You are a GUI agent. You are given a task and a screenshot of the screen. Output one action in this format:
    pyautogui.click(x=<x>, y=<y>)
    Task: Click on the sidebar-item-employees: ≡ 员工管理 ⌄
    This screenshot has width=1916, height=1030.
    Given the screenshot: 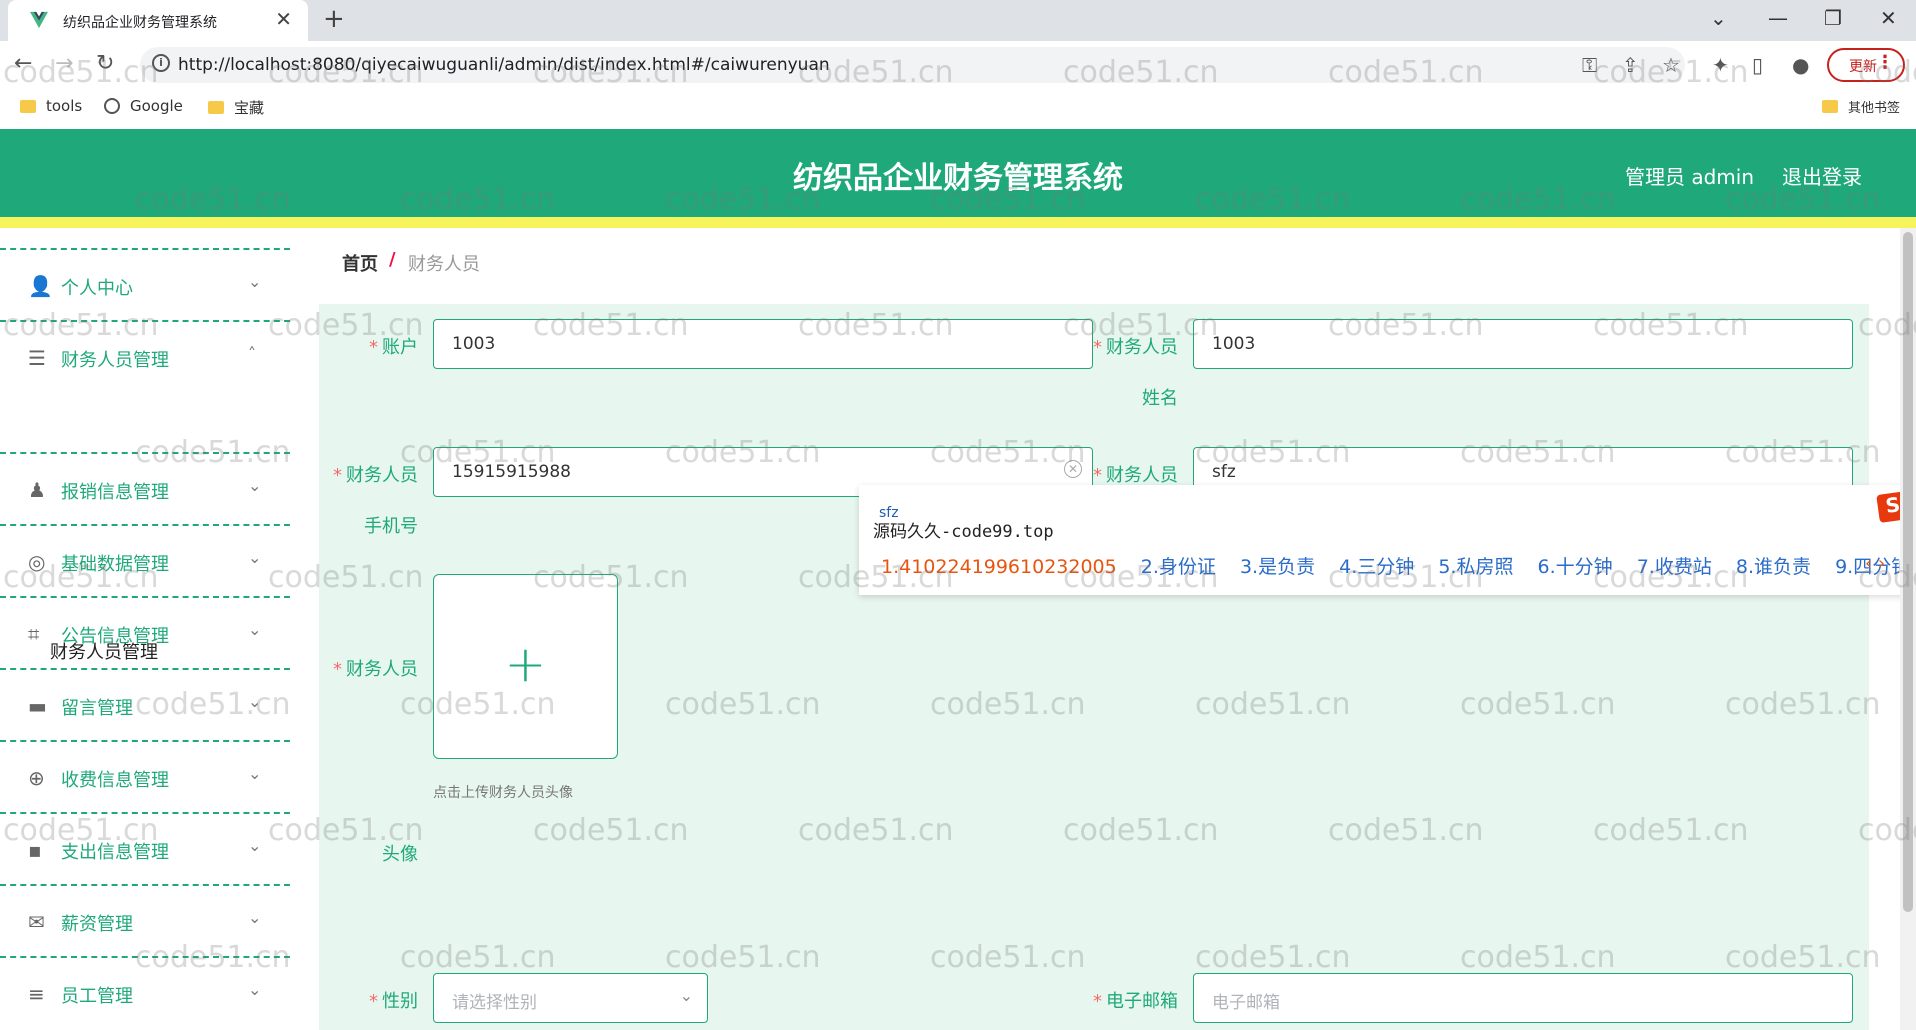 What is the action you would take?
    pyautogui.click(x=145, y=992)
    